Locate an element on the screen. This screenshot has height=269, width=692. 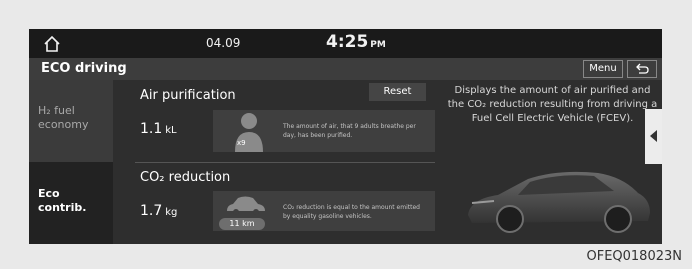
co2-value-unit: kg is located at coordinates (171, 212).